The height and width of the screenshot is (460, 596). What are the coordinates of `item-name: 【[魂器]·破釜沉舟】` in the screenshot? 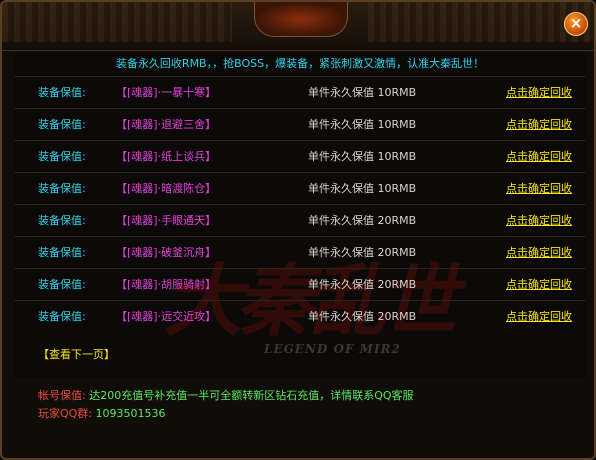 It's located at (166, 252).